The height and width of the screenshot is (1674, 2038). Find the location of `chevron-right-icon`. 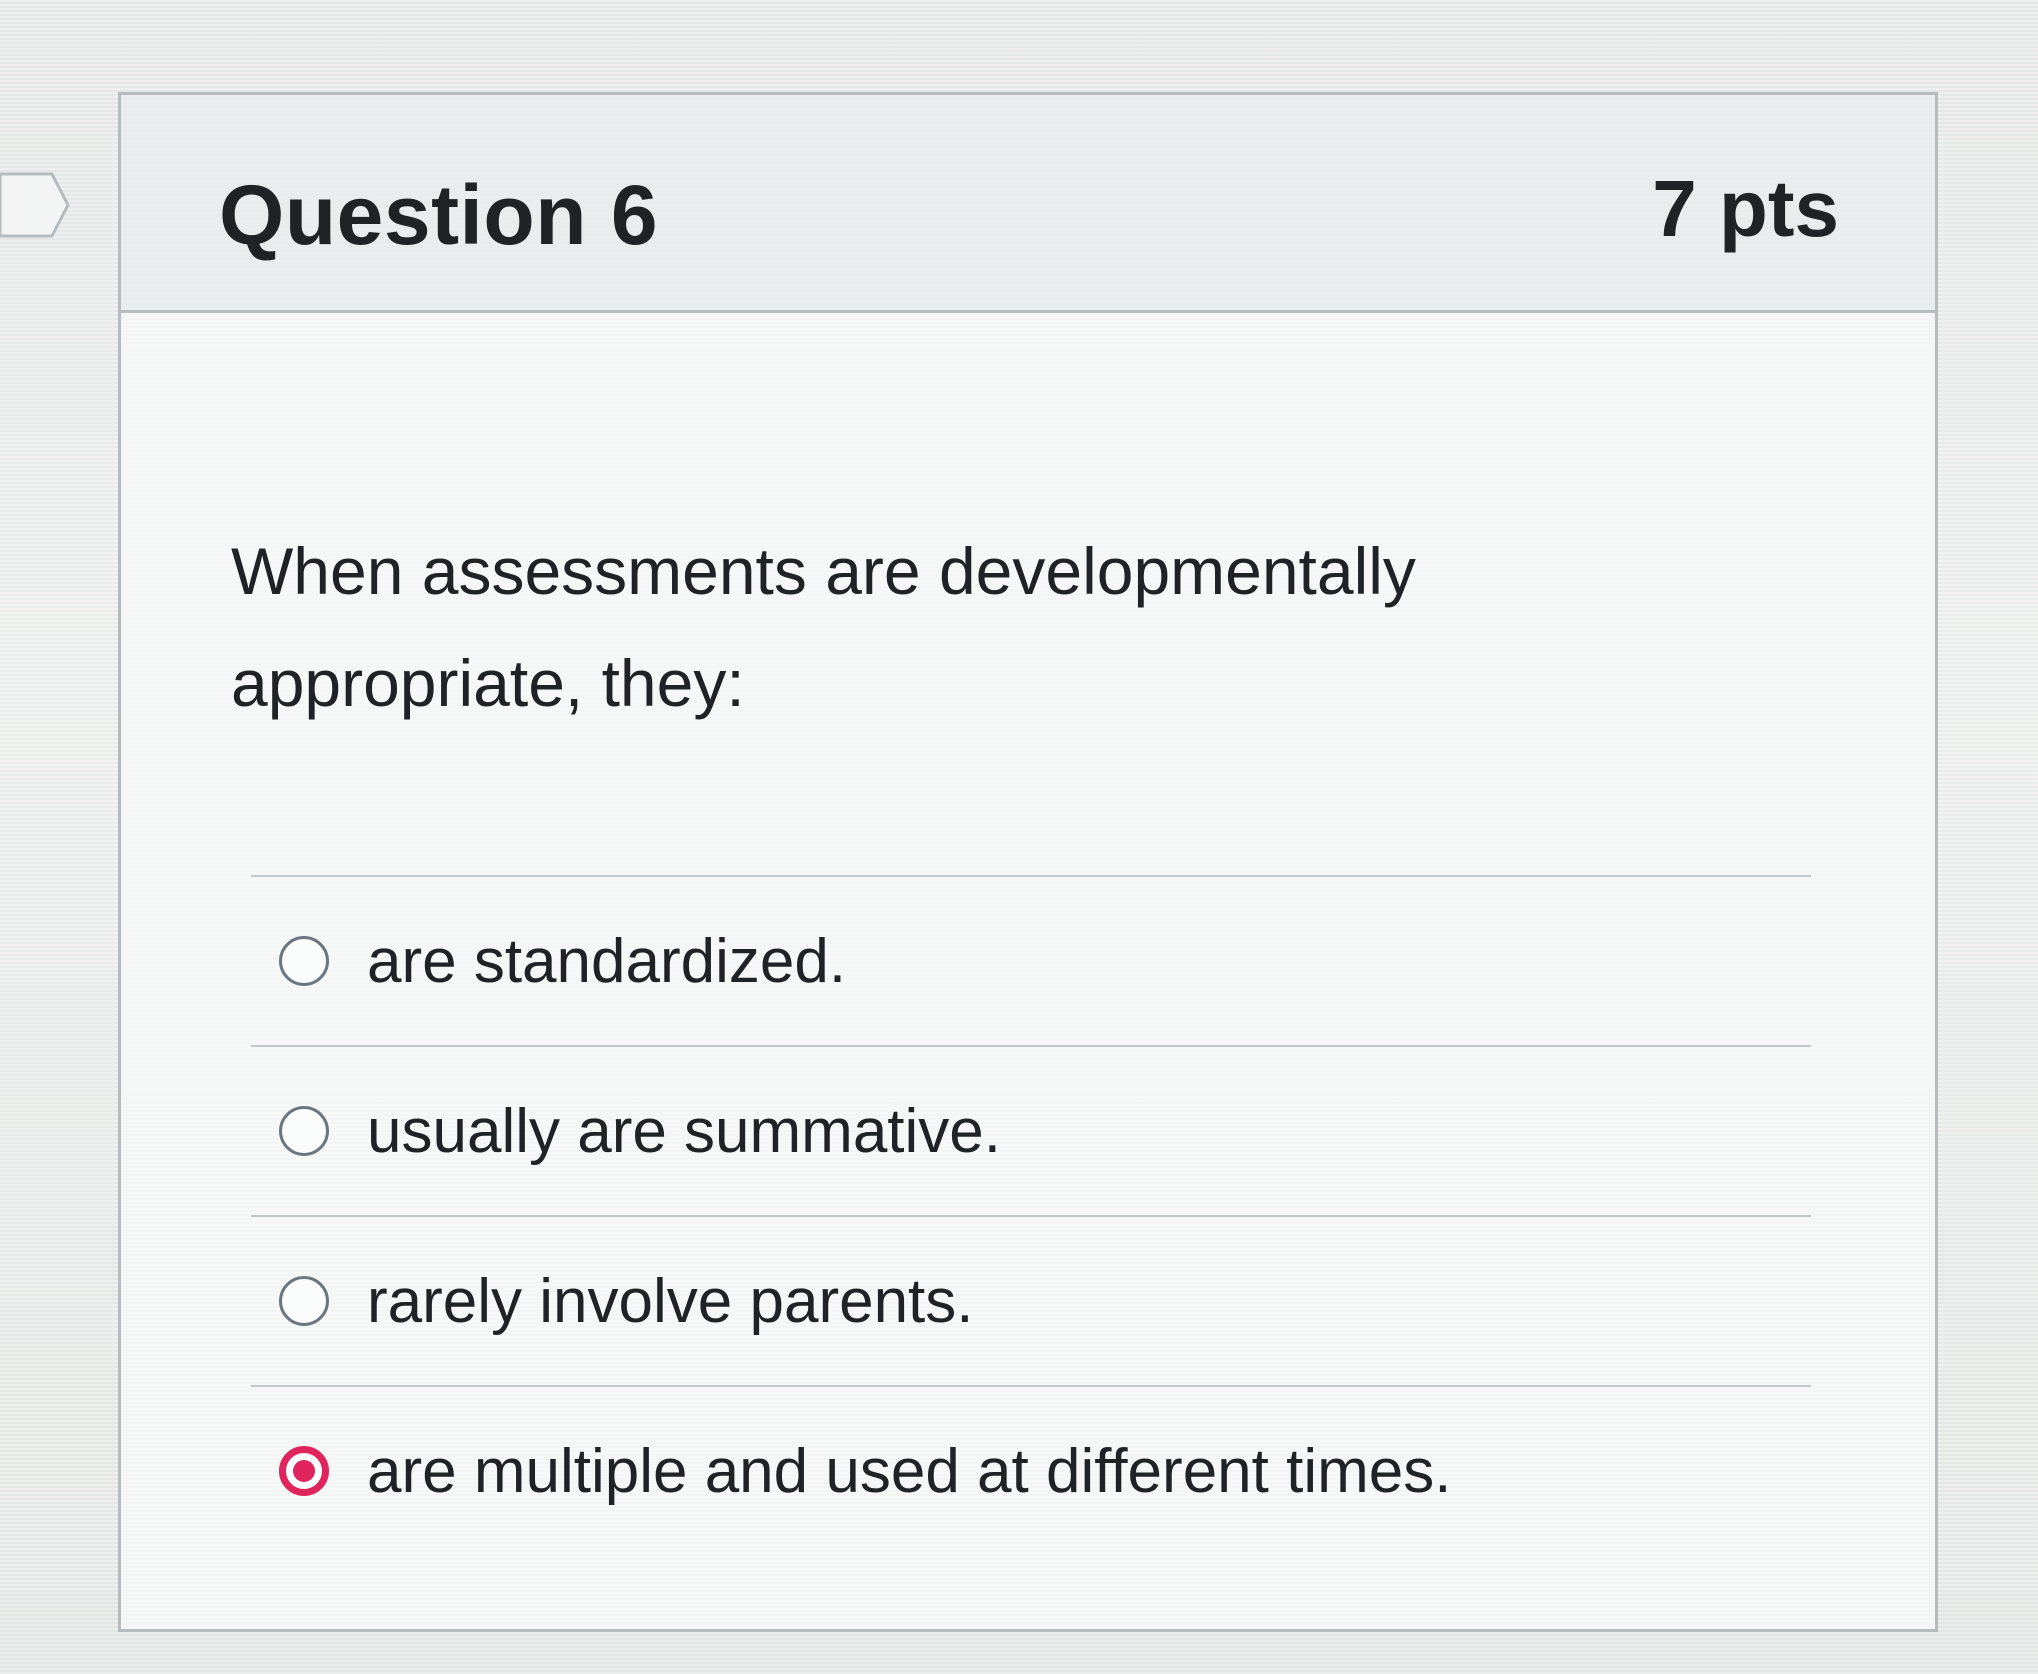

chevron-right-icon is located at coordinates (35, 205).